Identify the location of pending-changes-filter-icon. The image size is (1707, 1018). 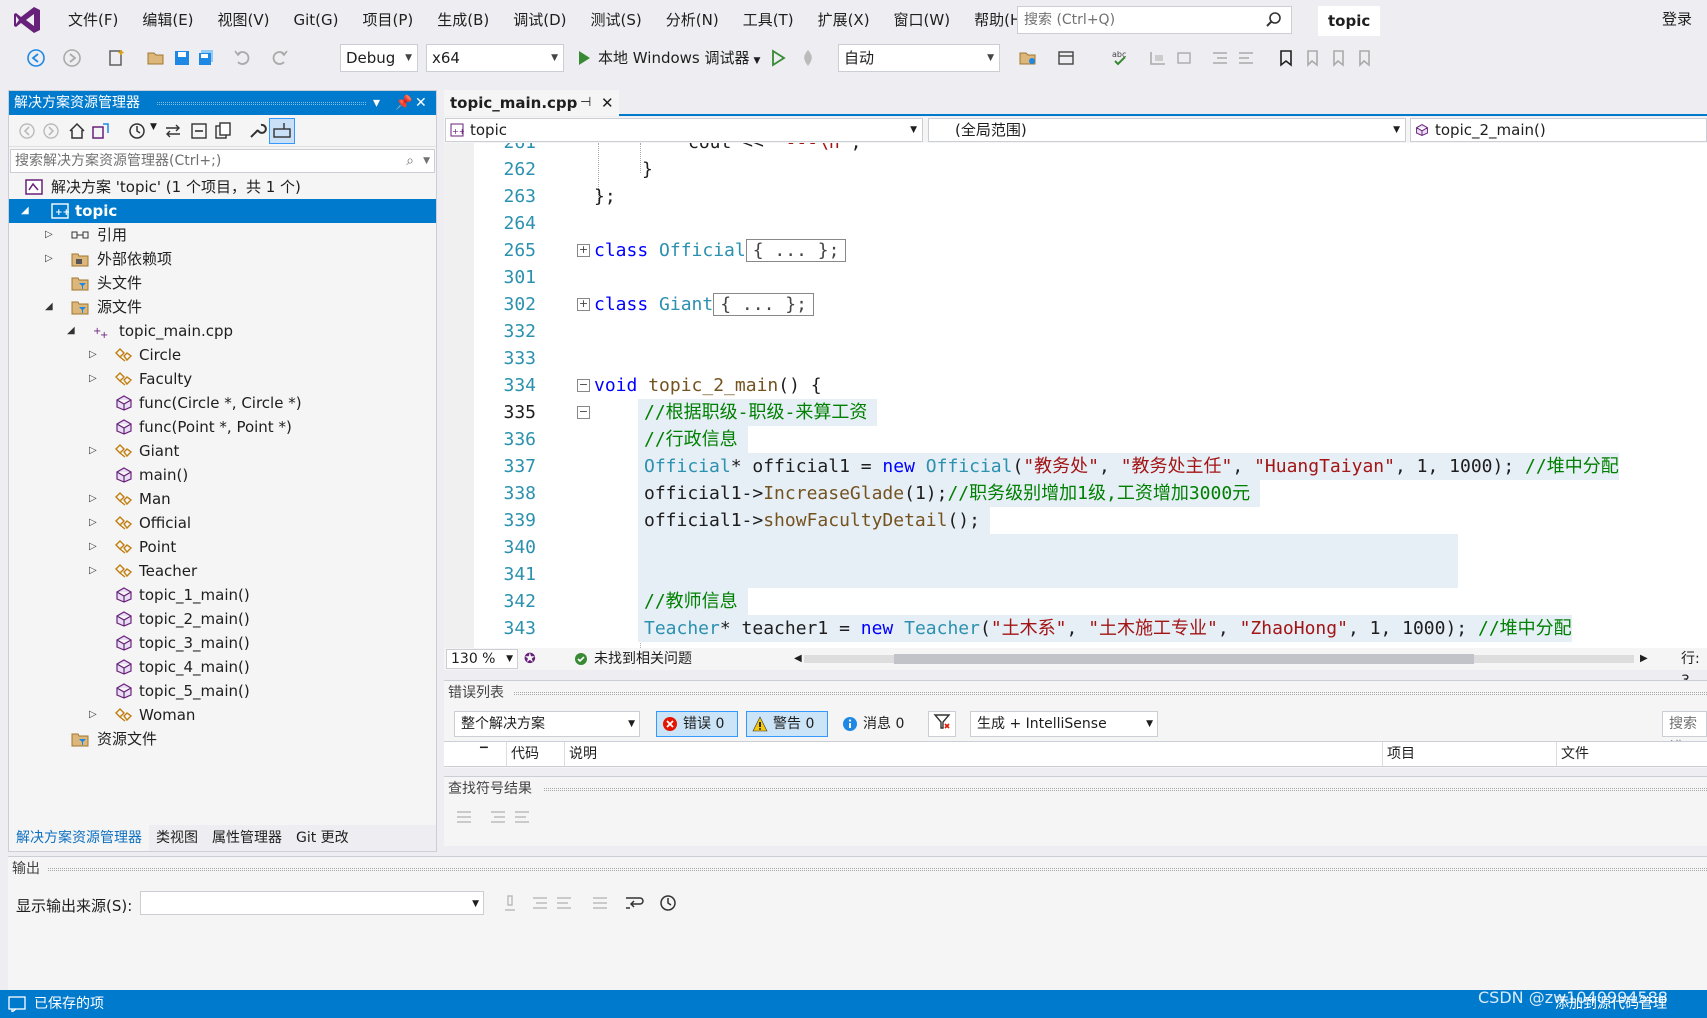
(137, 131).